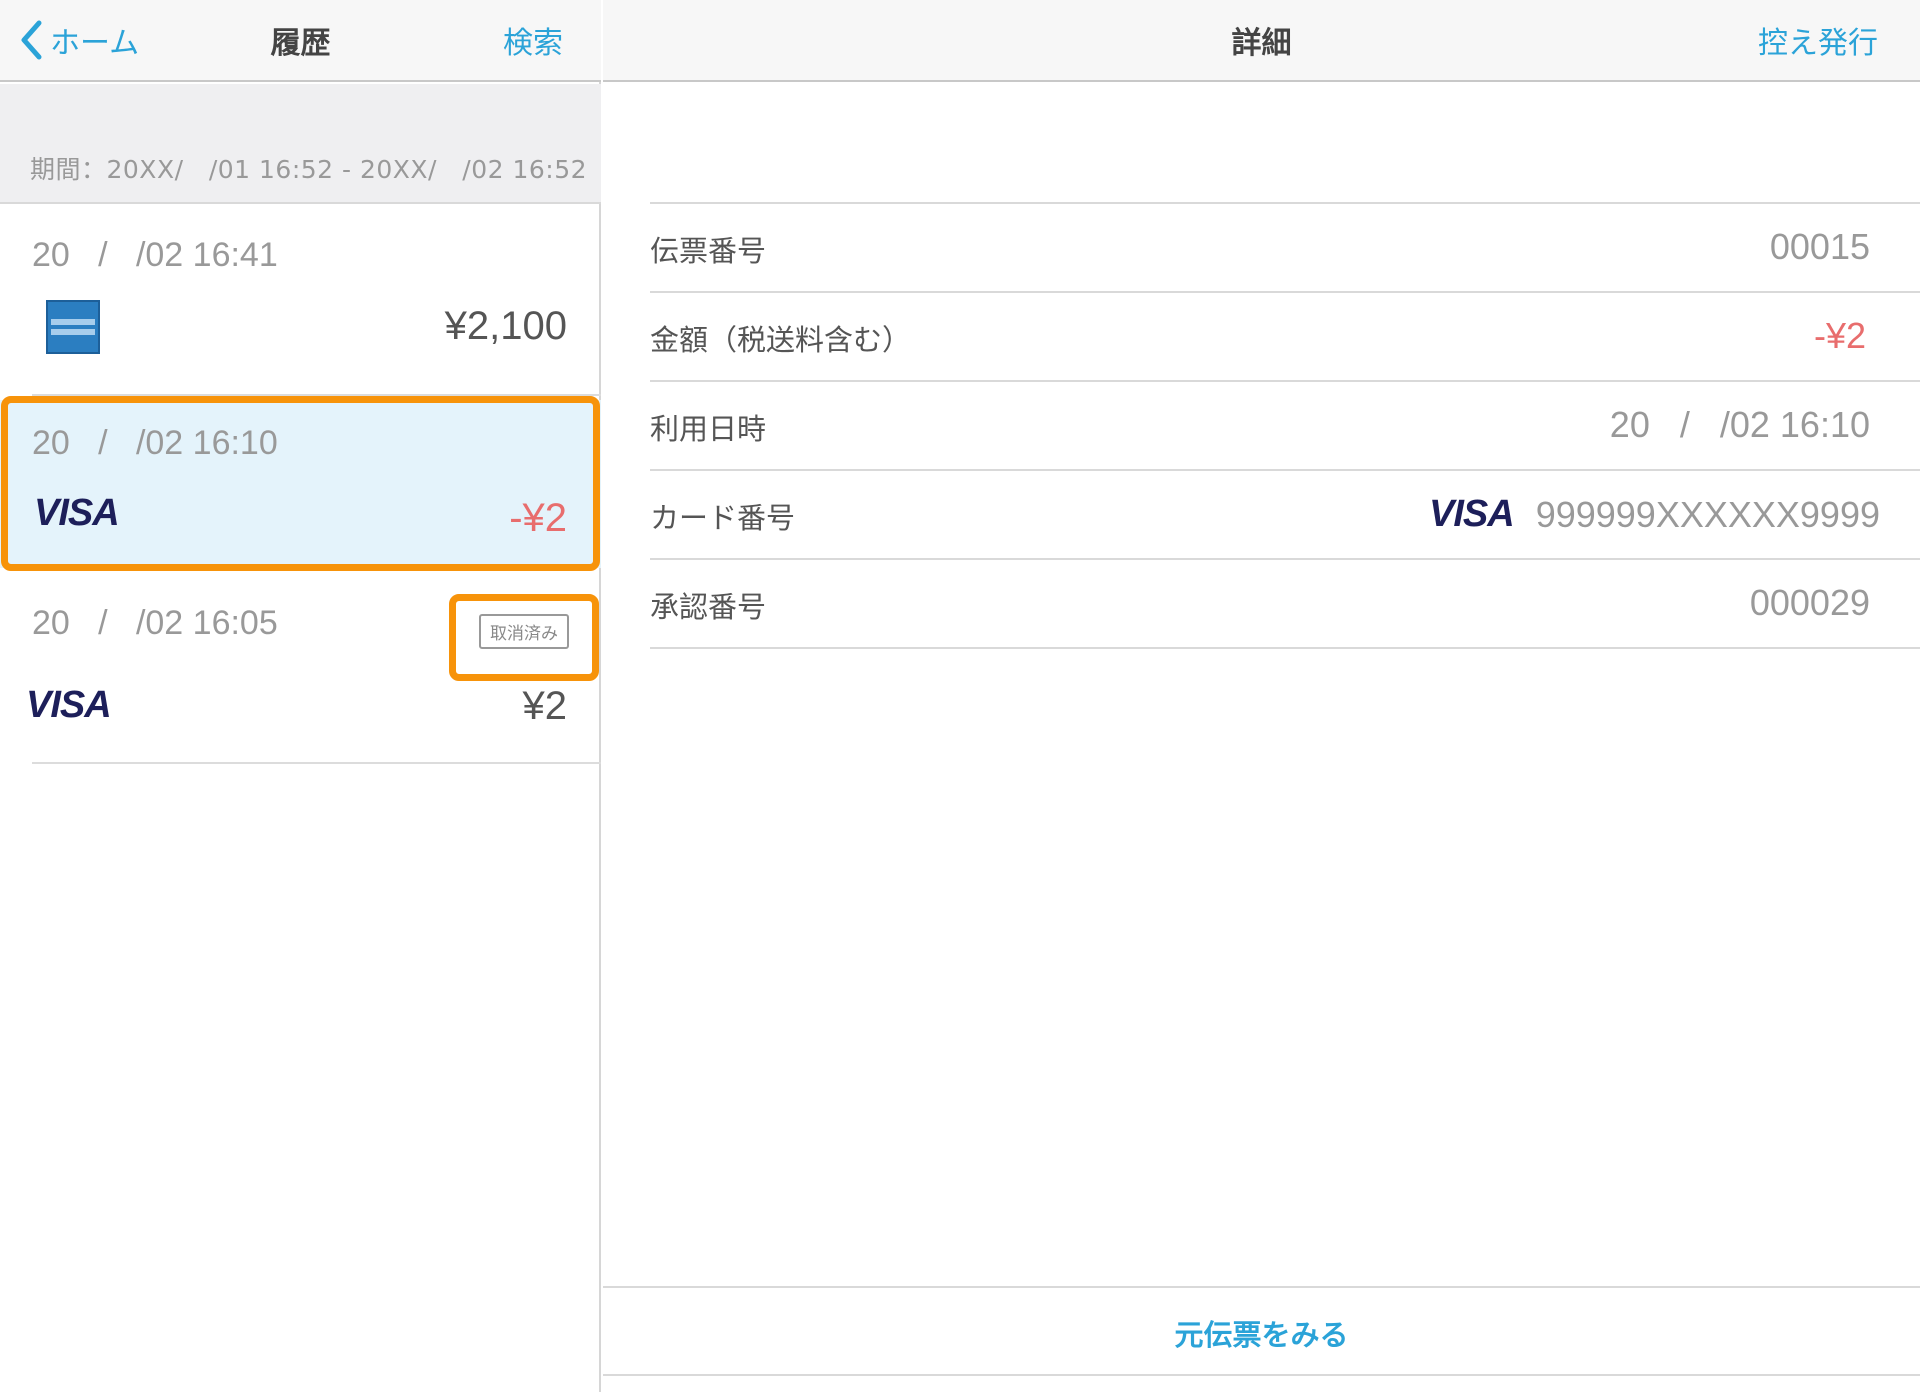 The image size is (1920, 1392). Describe the element at coordinates (309, 169) in the screenshot. I see `period-text: 期間：20XX/ /01 16:52 - 20XX/ /02 16:52` at that location.